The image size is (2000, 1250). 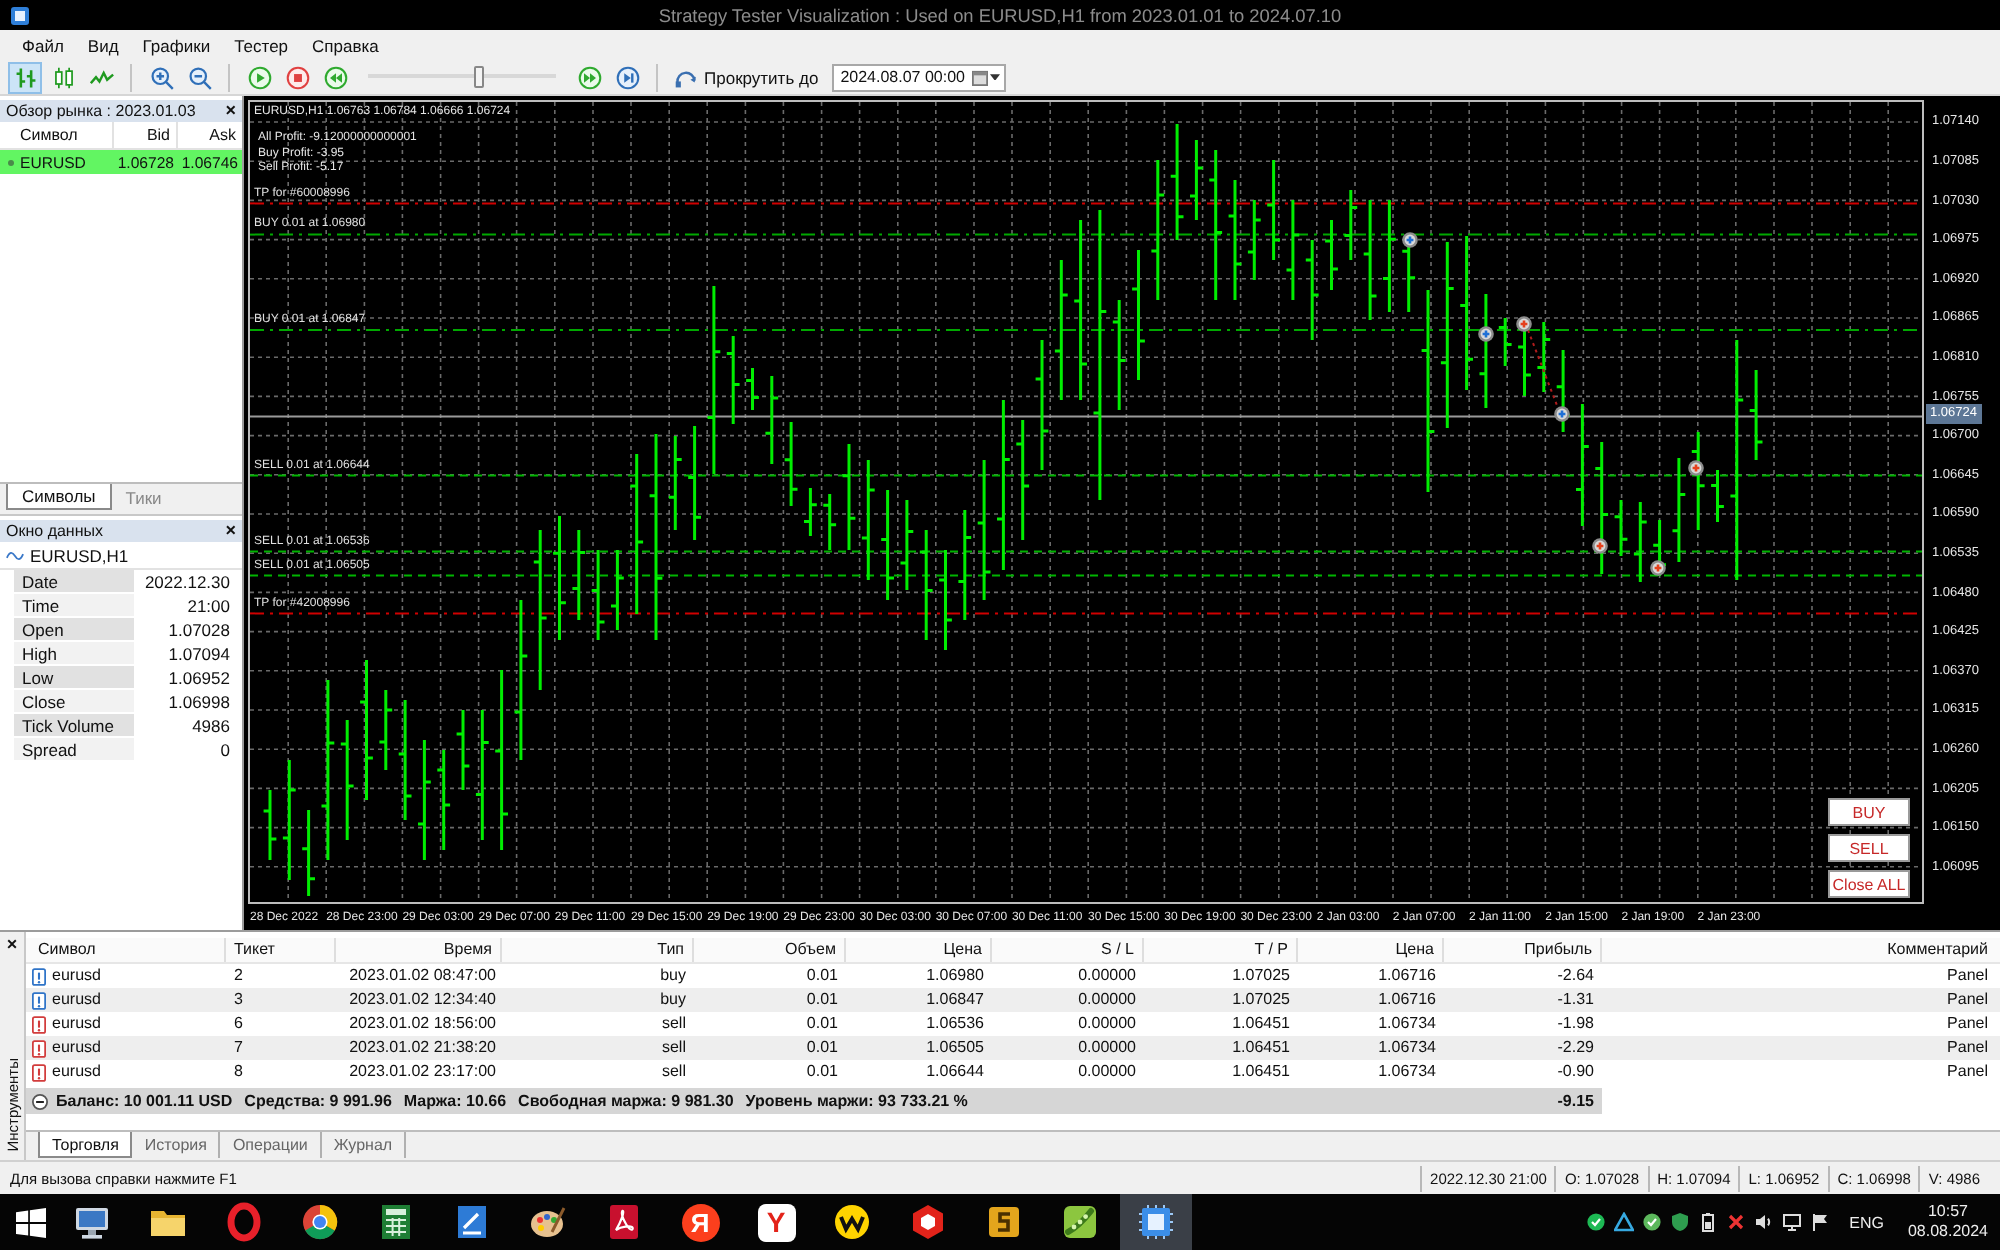 I want to click on app-logo: Y, so click(x=776, y=1222).